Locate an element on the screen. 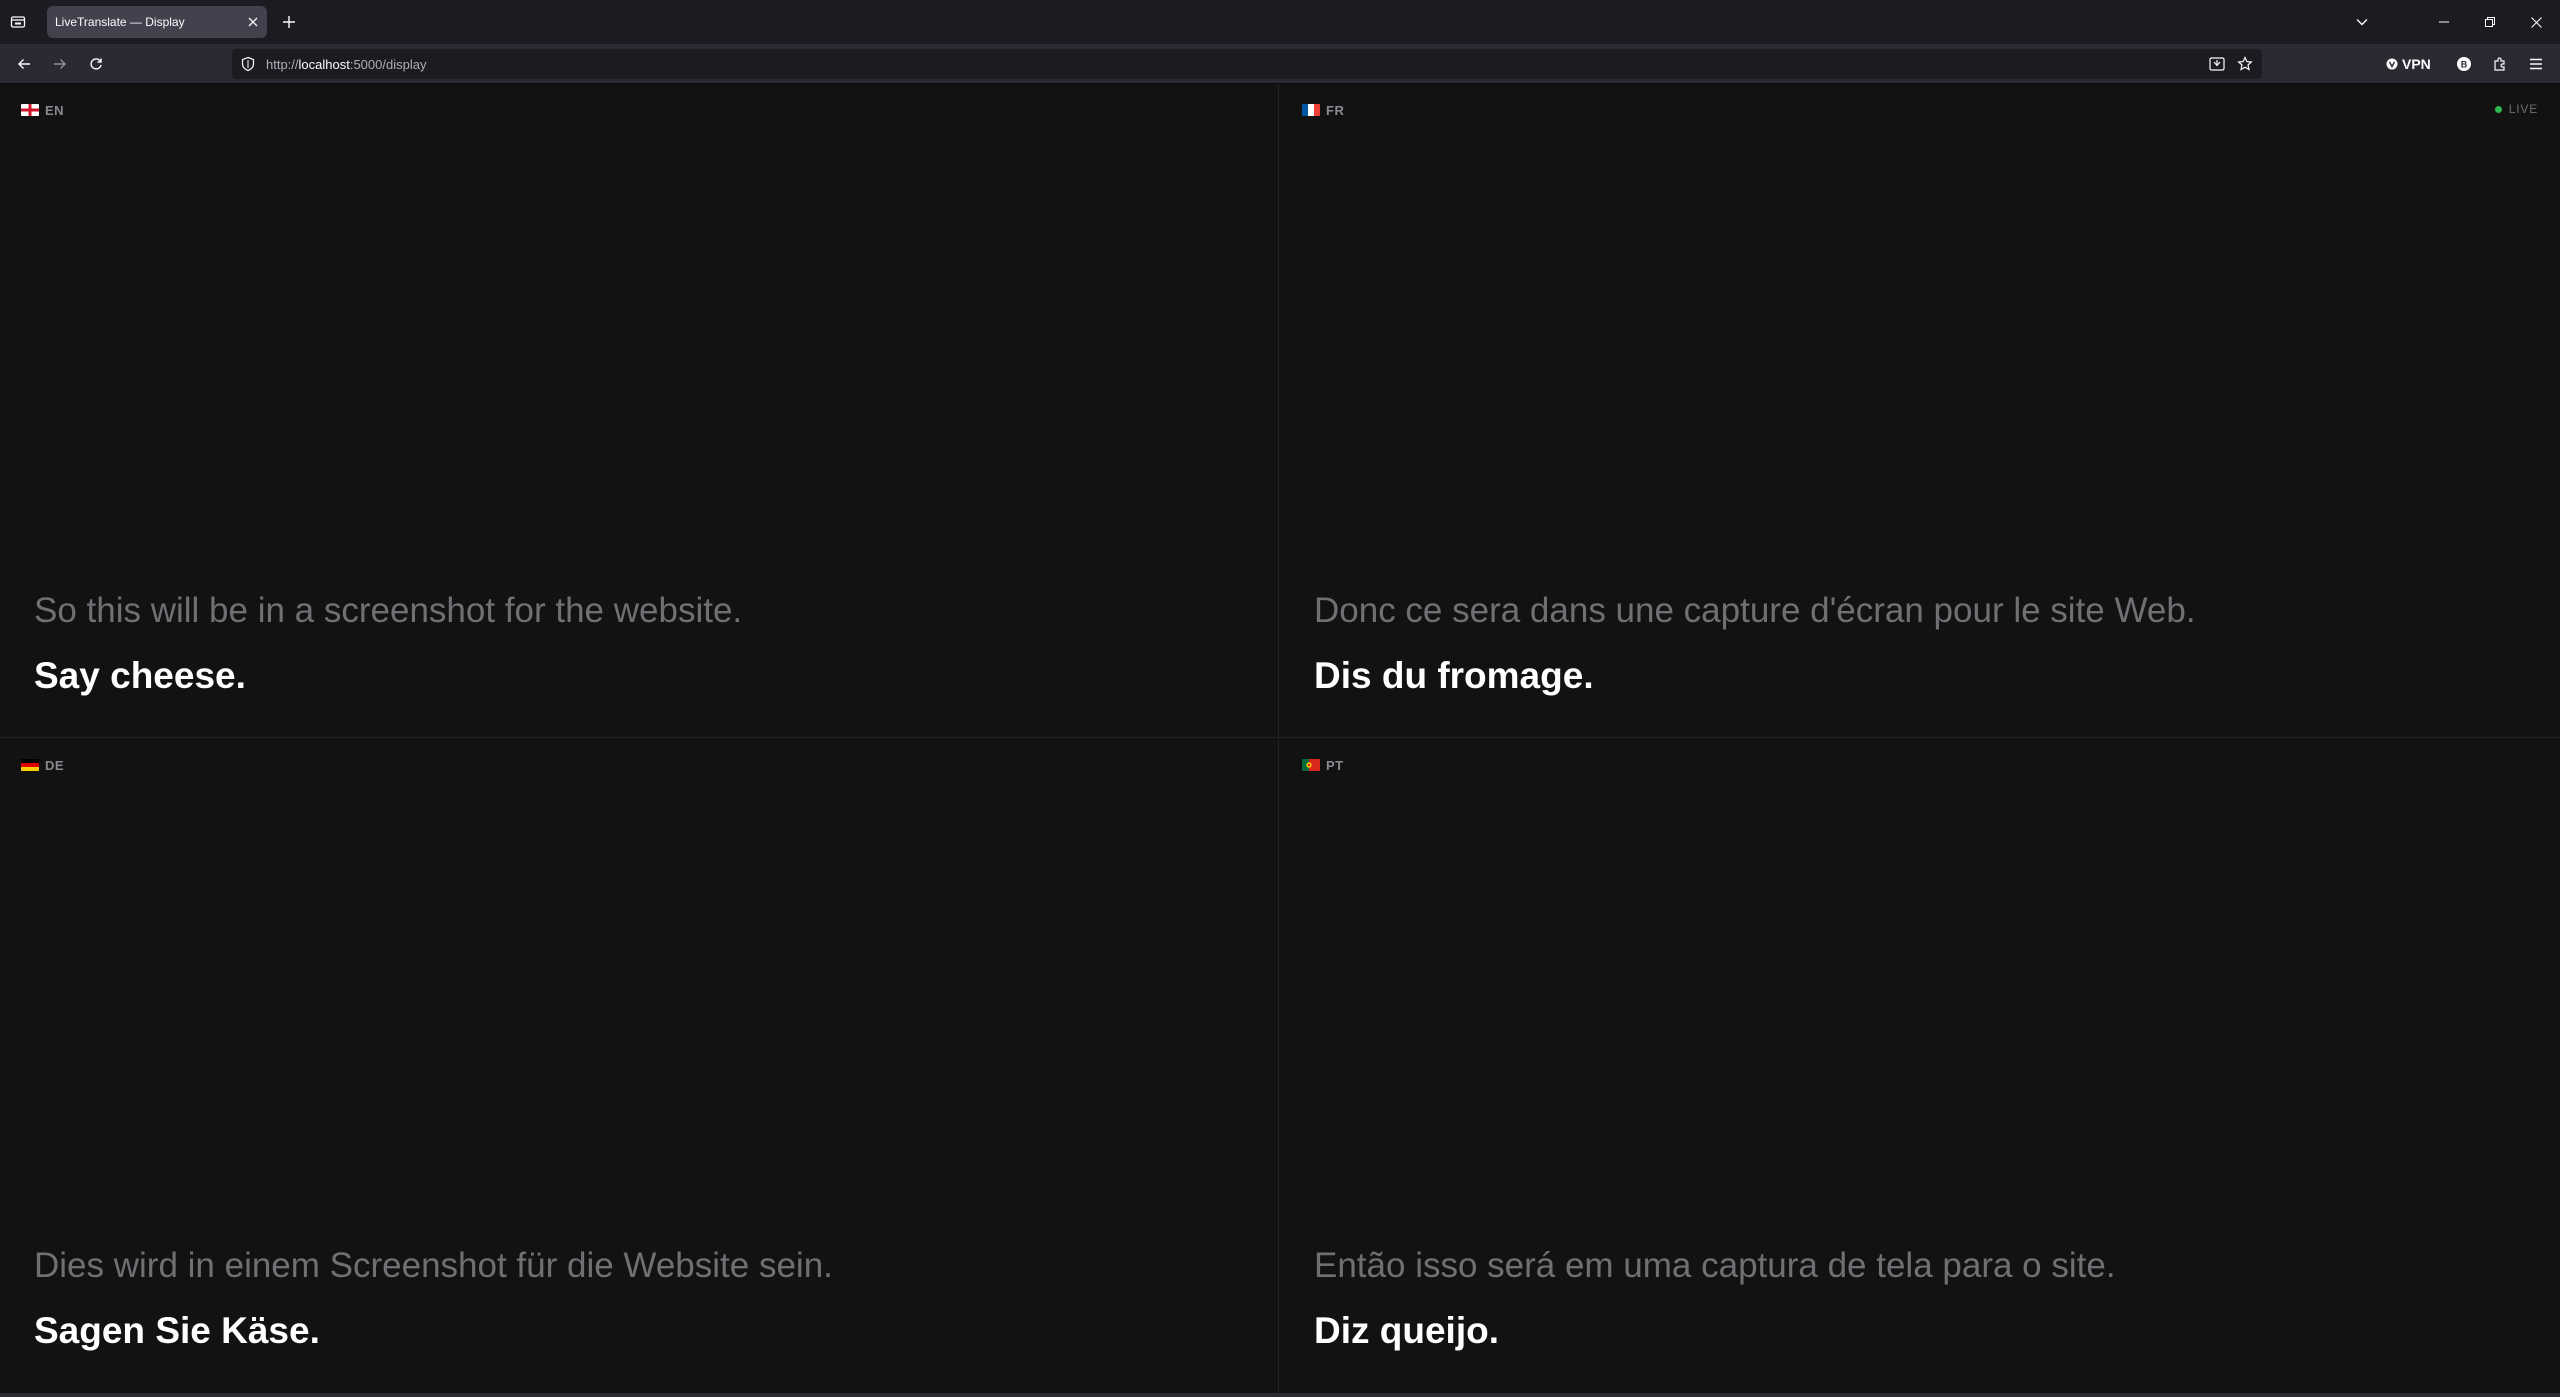  tracking-protection-icon is located at coordinates (248, 64).